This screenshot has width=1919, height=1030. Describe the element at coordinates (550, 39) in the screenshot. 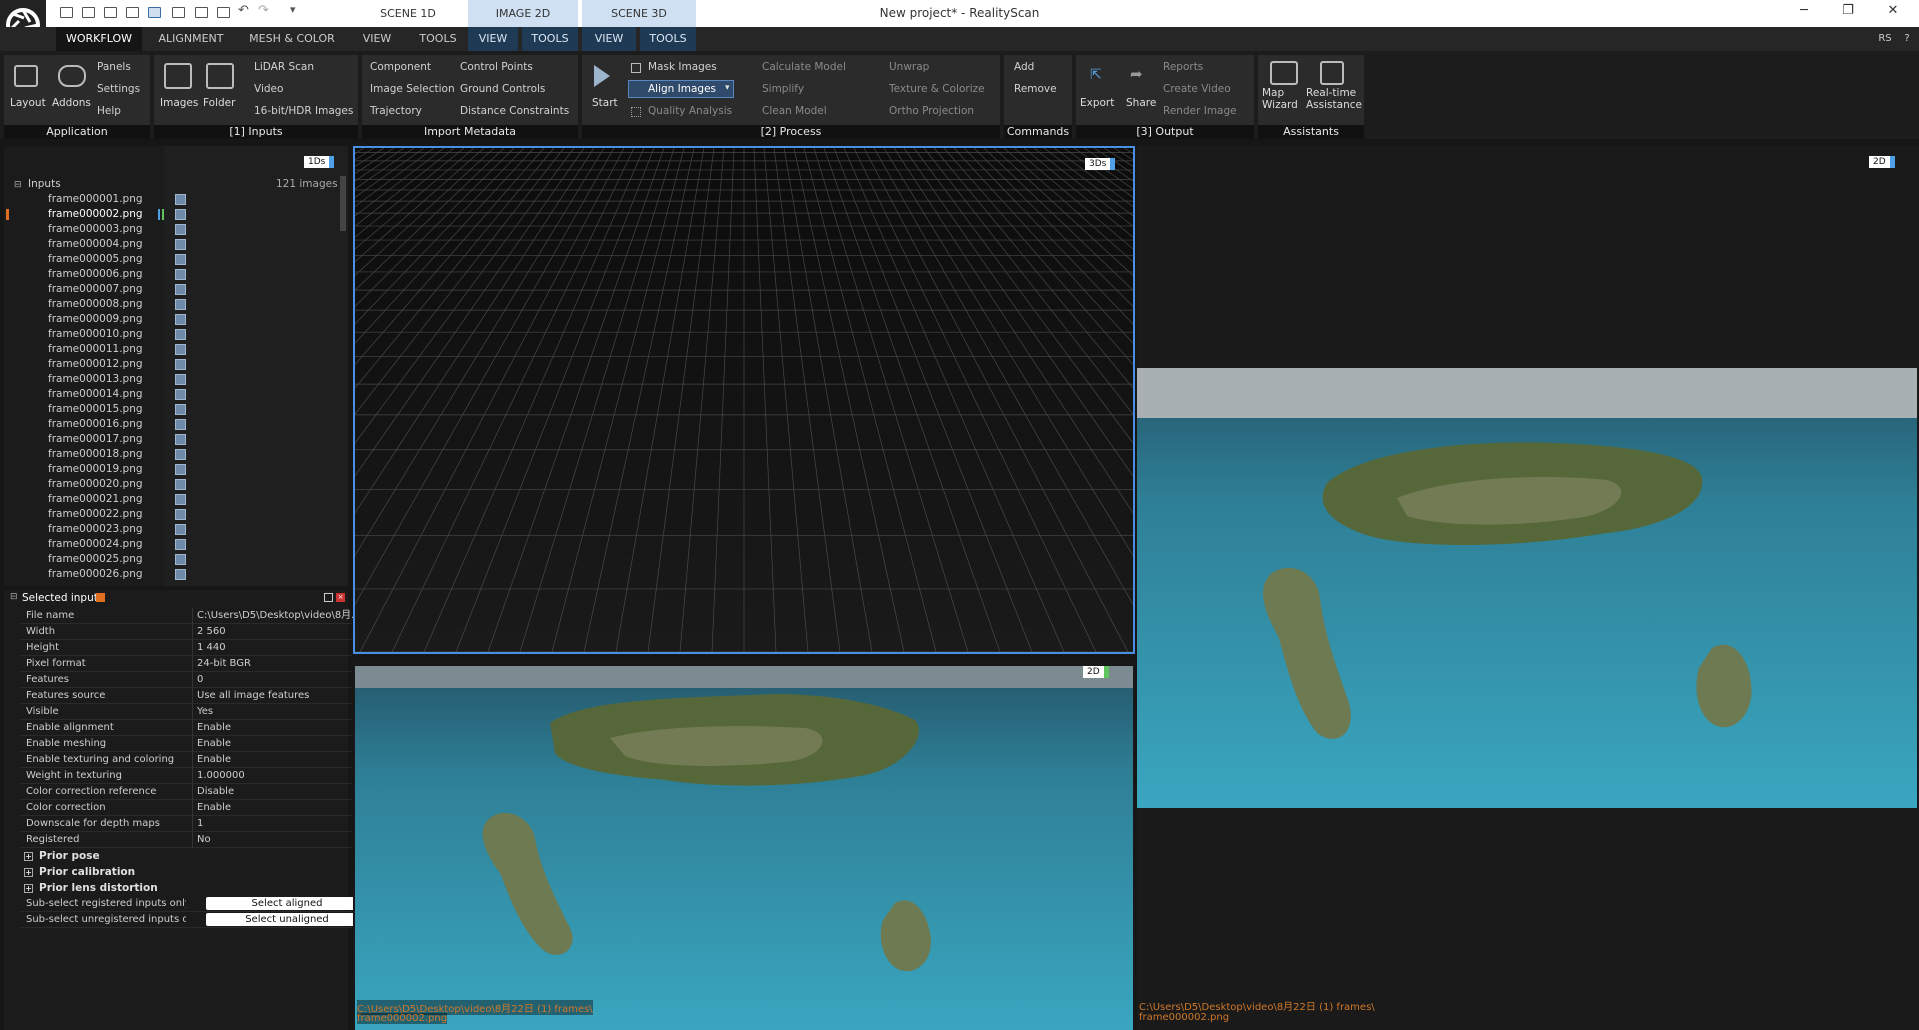

I see `menu-tools-2d: TOOLS` at that location.